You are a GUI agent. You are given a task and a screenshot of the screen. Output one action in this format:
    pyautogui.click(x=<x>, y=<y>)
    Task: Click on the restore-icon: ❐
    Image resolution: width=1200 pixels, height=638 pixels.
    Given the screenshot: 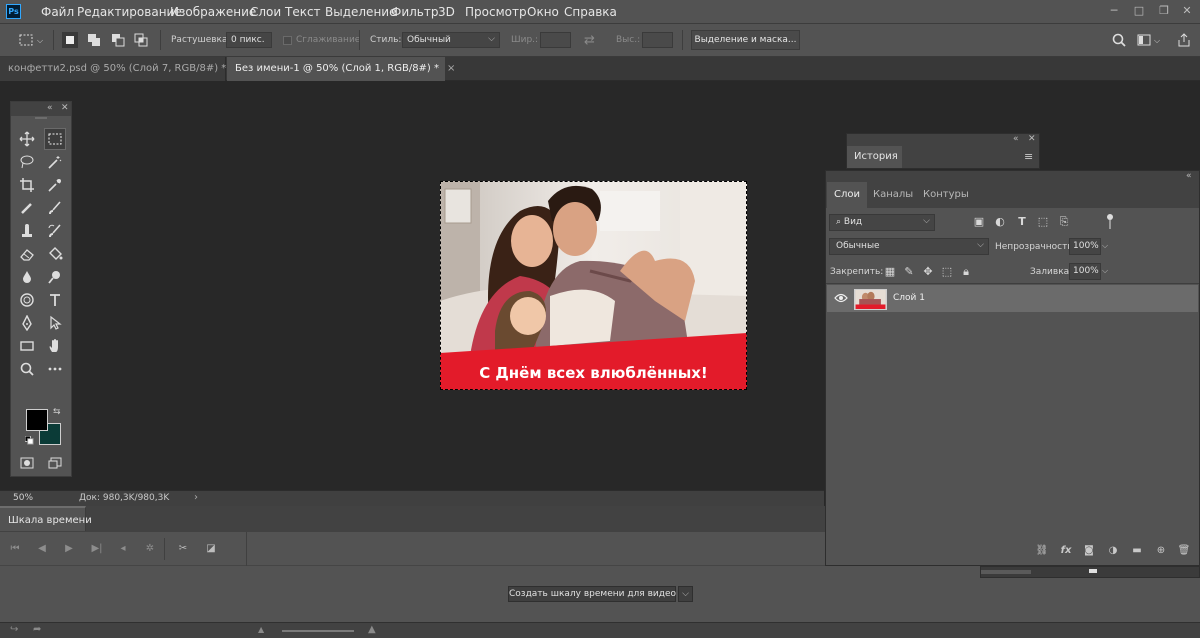 What is the action you would take?
    pyautogui.click(x=1164, y=11)
    